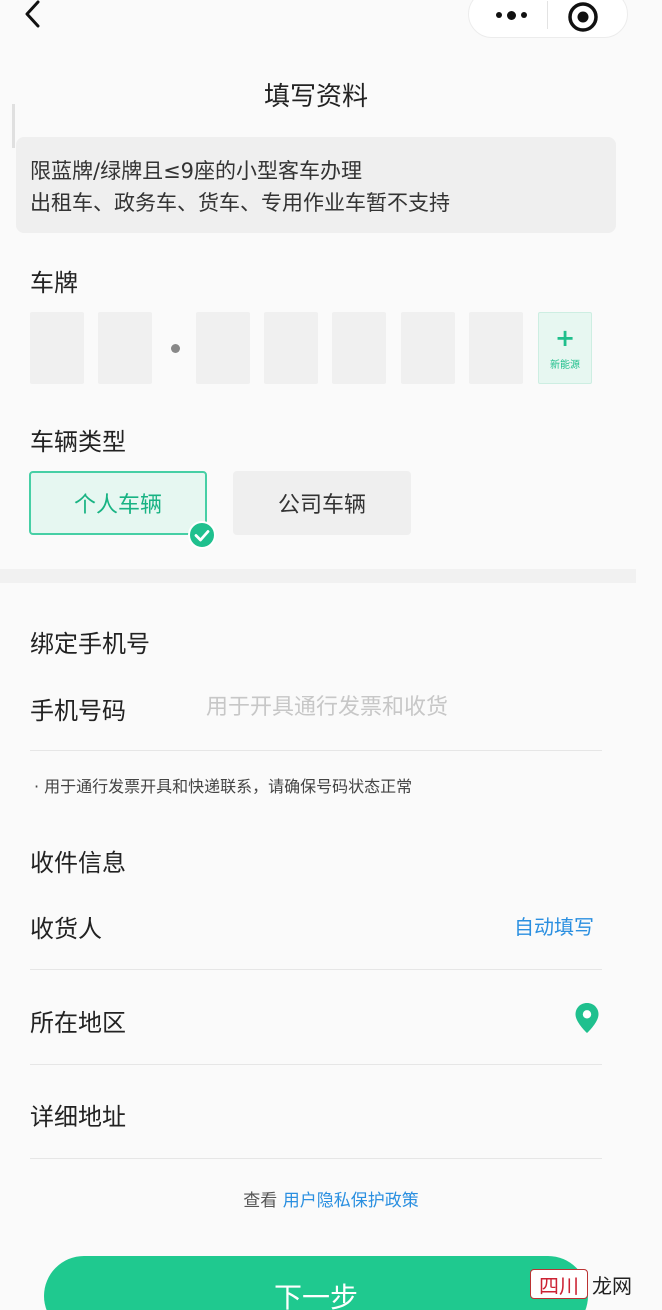 This screenshot has height=1310, width=662. What do you see at coordinates (196, 171) in the screenshot?
I see `notice-line-1: 限蓝牌/绿牌且≤9座的小型客车办理` at bounding box center [196, 171].